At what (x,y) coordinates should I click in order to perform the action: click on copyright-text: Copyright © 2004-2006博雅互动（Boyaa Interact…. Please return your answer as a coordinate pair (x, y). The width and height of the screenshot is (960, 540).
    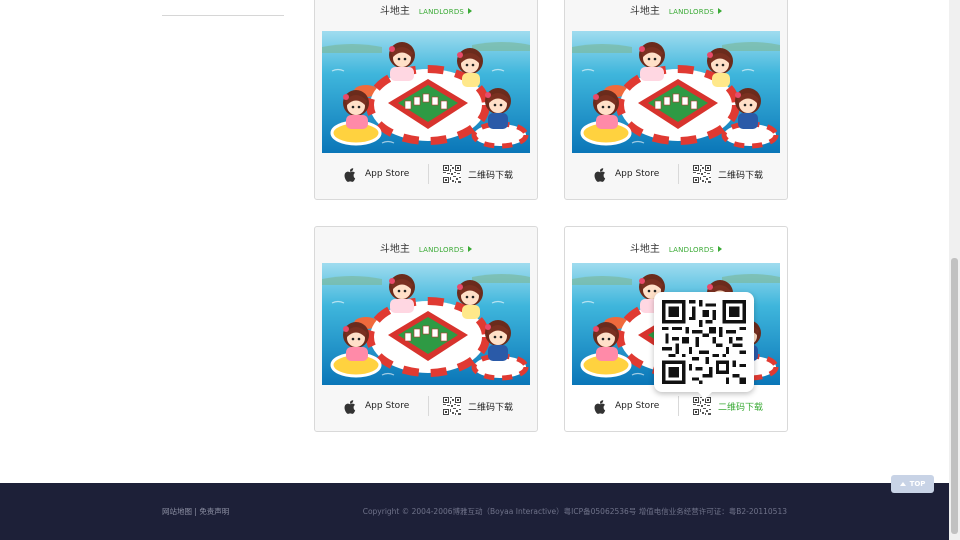
    Looking at the image, I should click on (574, 511).